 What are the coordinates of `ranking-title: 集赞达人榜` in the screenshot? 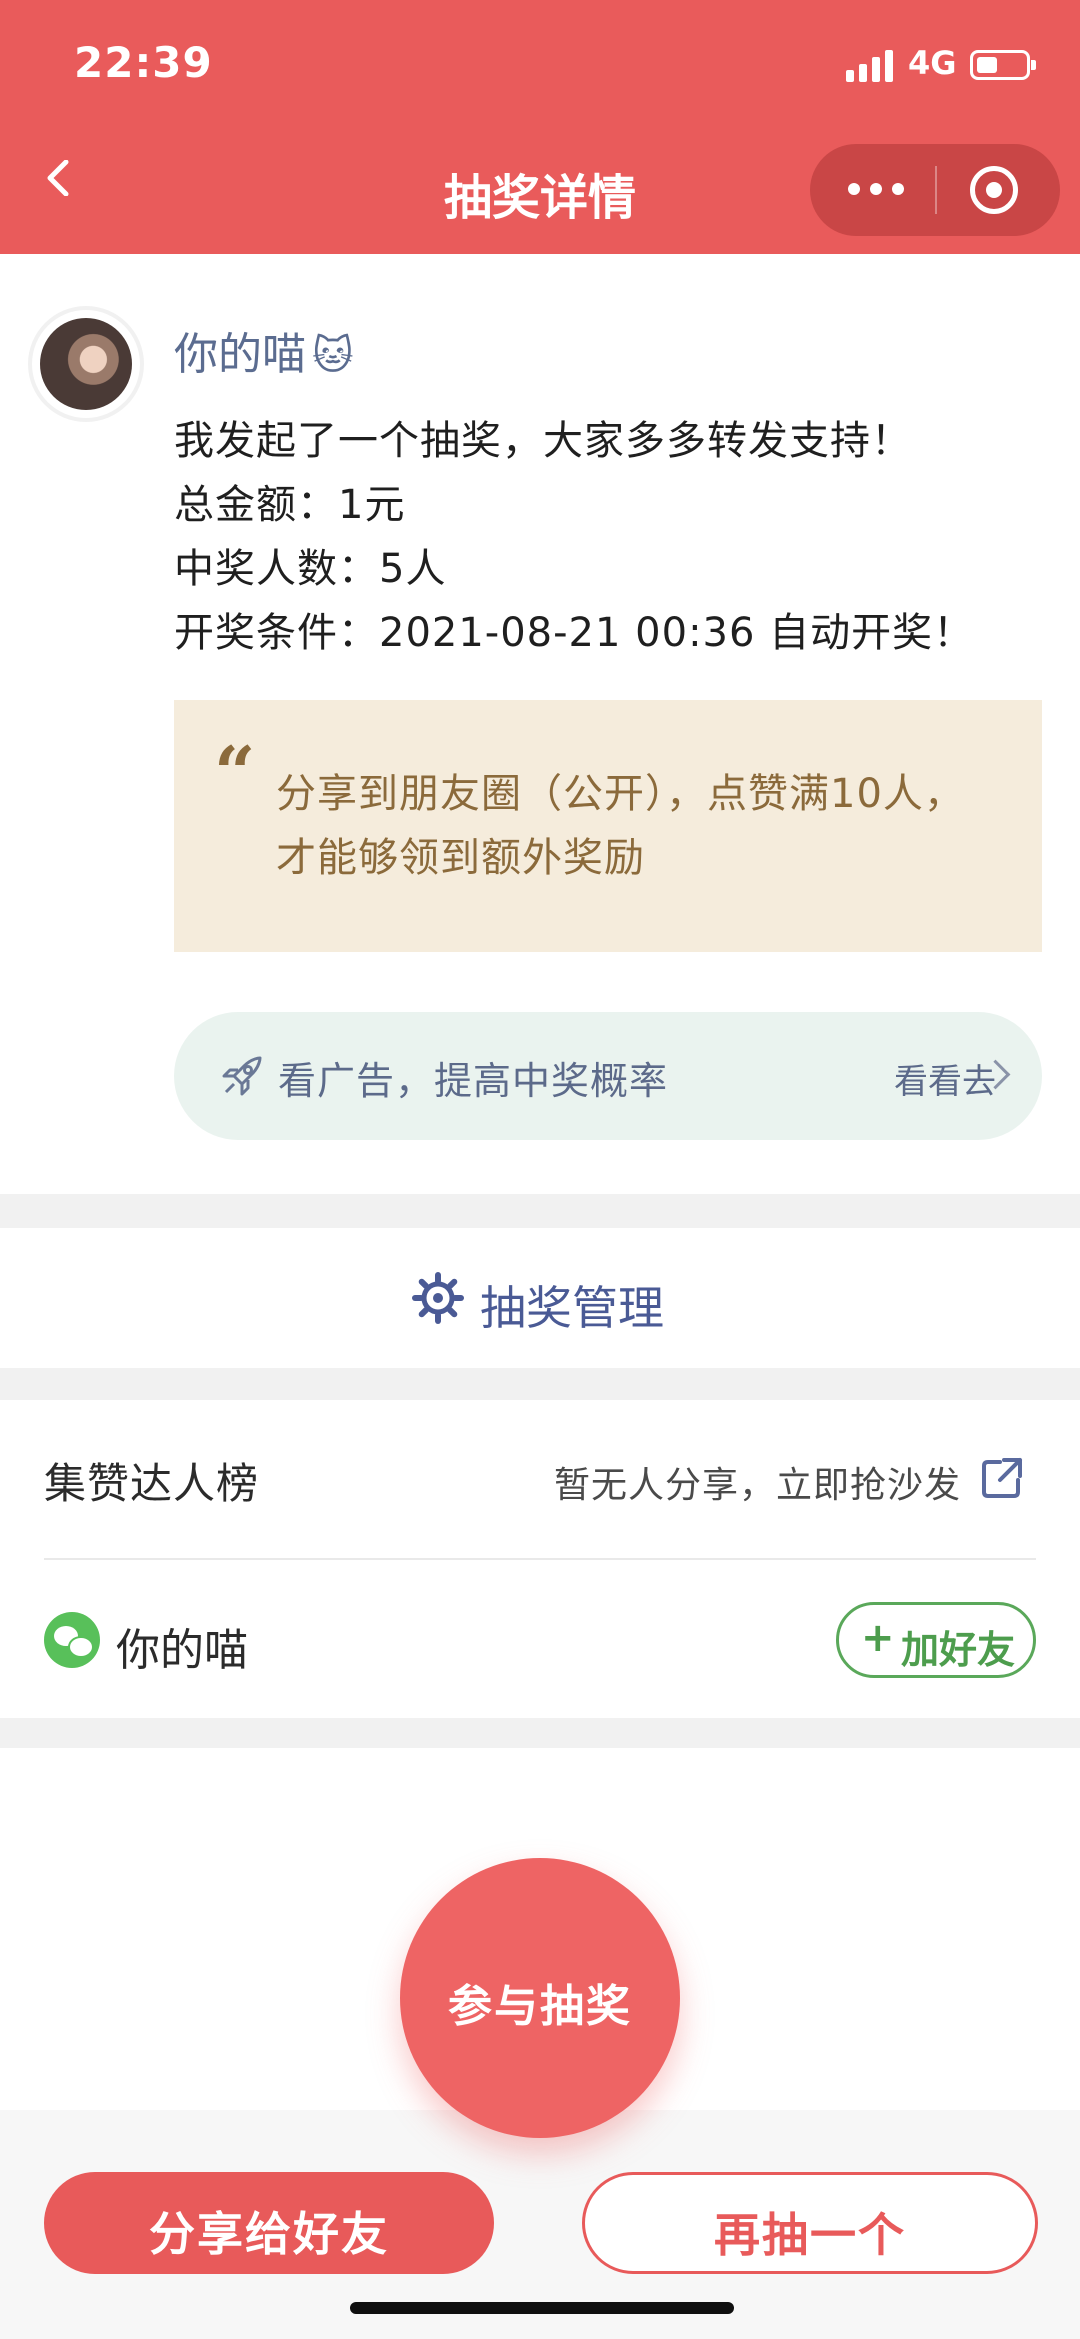 It's located at (152, 1483).